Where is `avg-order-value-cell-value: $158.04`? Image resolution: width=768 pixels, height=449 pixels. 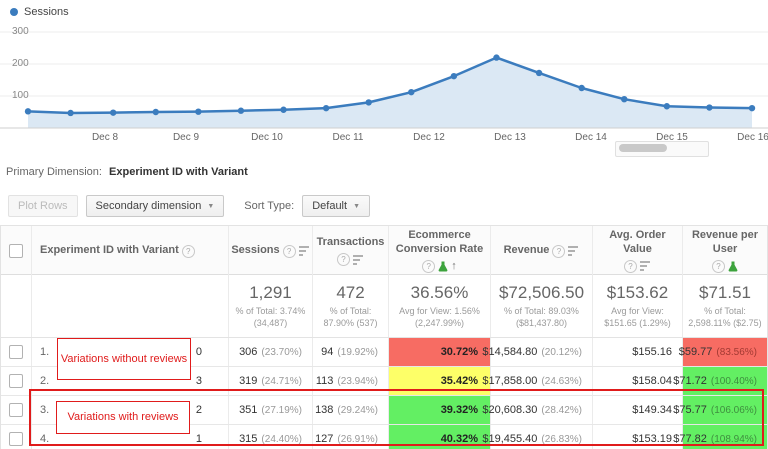
avg-order-value-cell-value: $158.04 is located at coordinates (652, 381).